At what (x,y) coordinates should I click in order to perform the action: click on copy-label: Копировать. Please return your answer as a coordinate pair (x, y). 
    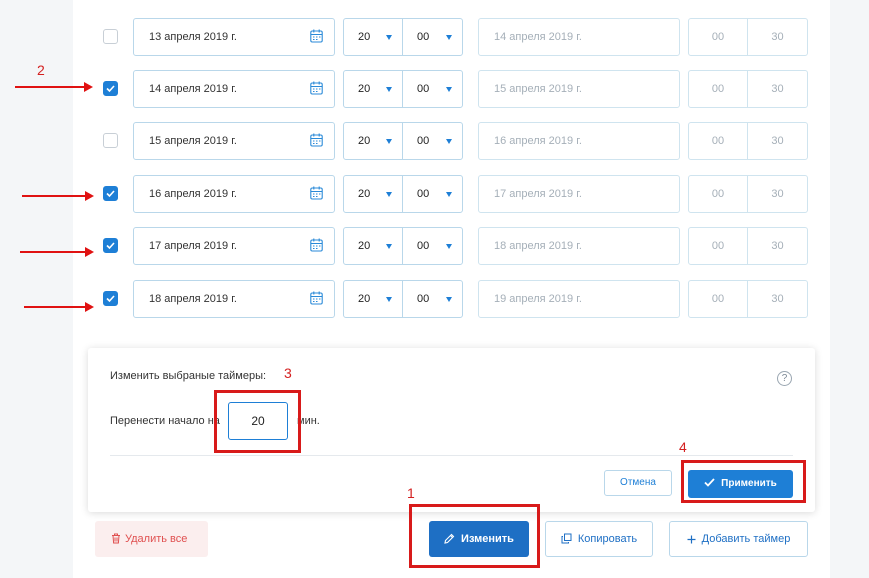
    Looking at the image, I should click on (607, 539).